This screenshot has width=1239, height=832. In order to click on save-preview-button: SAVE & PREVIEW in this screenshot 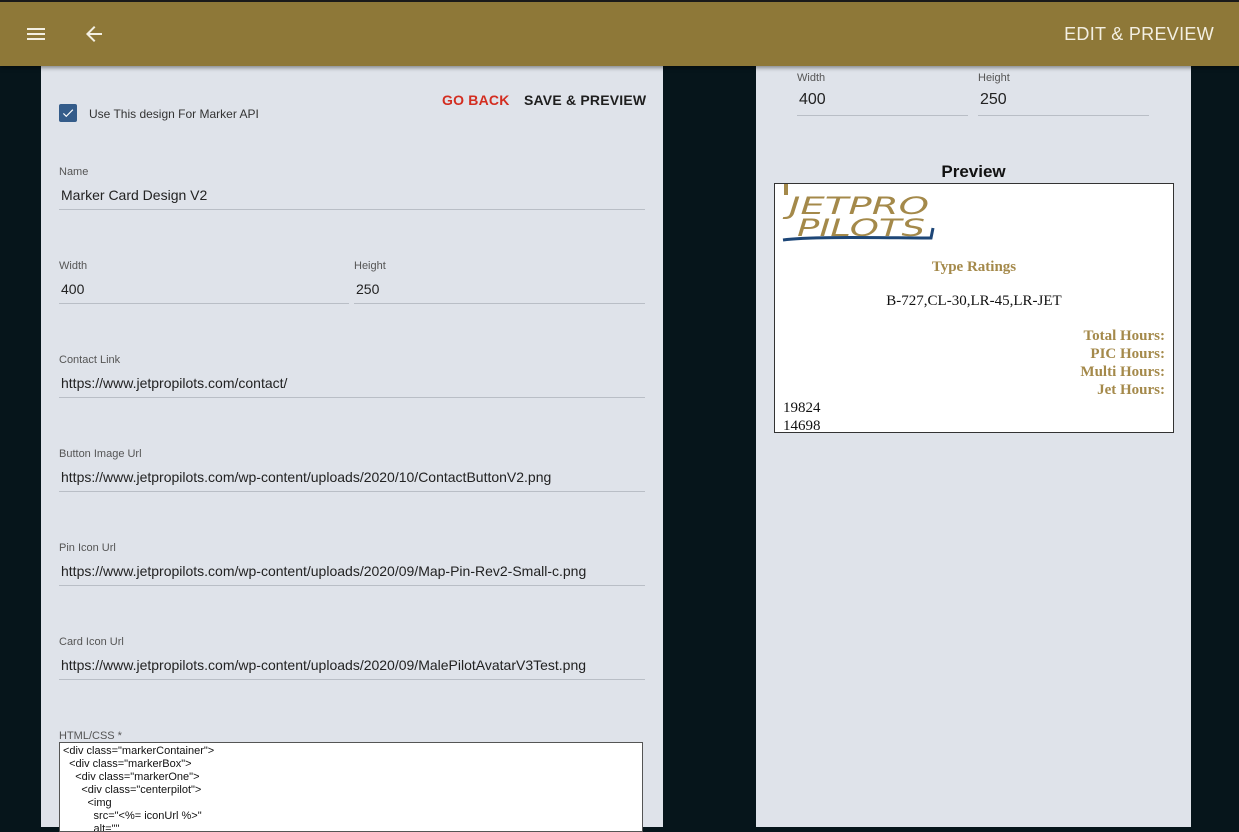, I will do `click(585, 100)`.